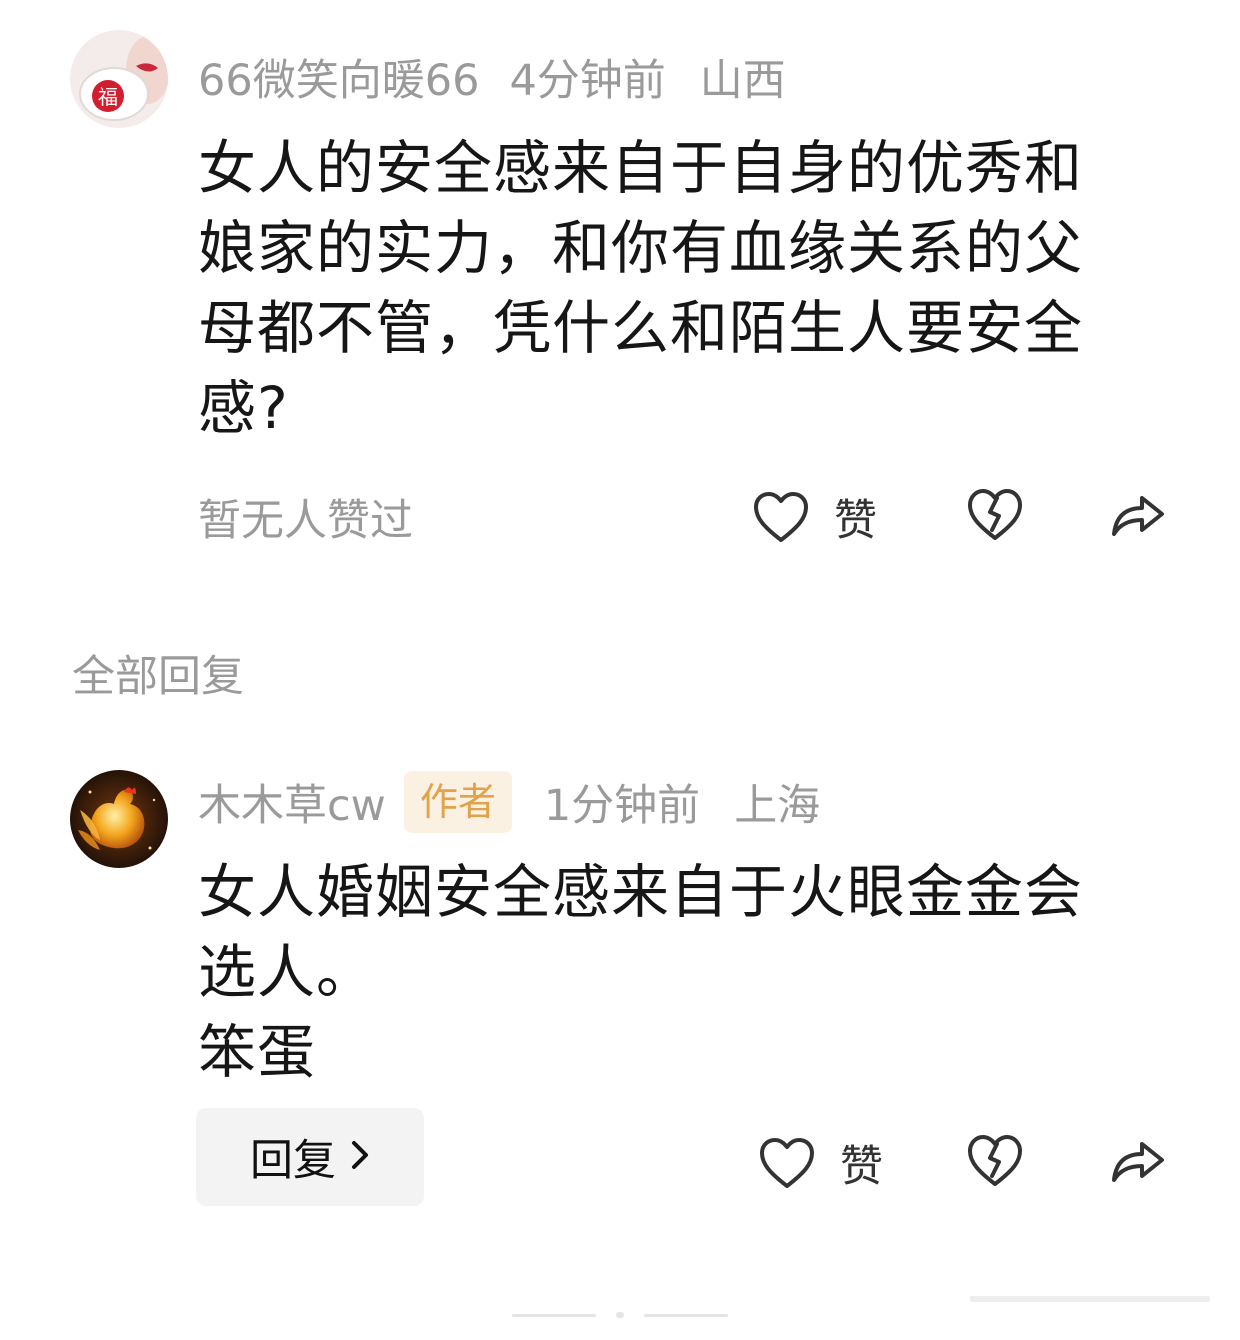  What do you see at coordinates (641, 972) in the screenshot?
I see `reply-text: 女人婚姻安全感来自于火眼金金会 选人。 笨蛋` at bounding box center [641, 972].